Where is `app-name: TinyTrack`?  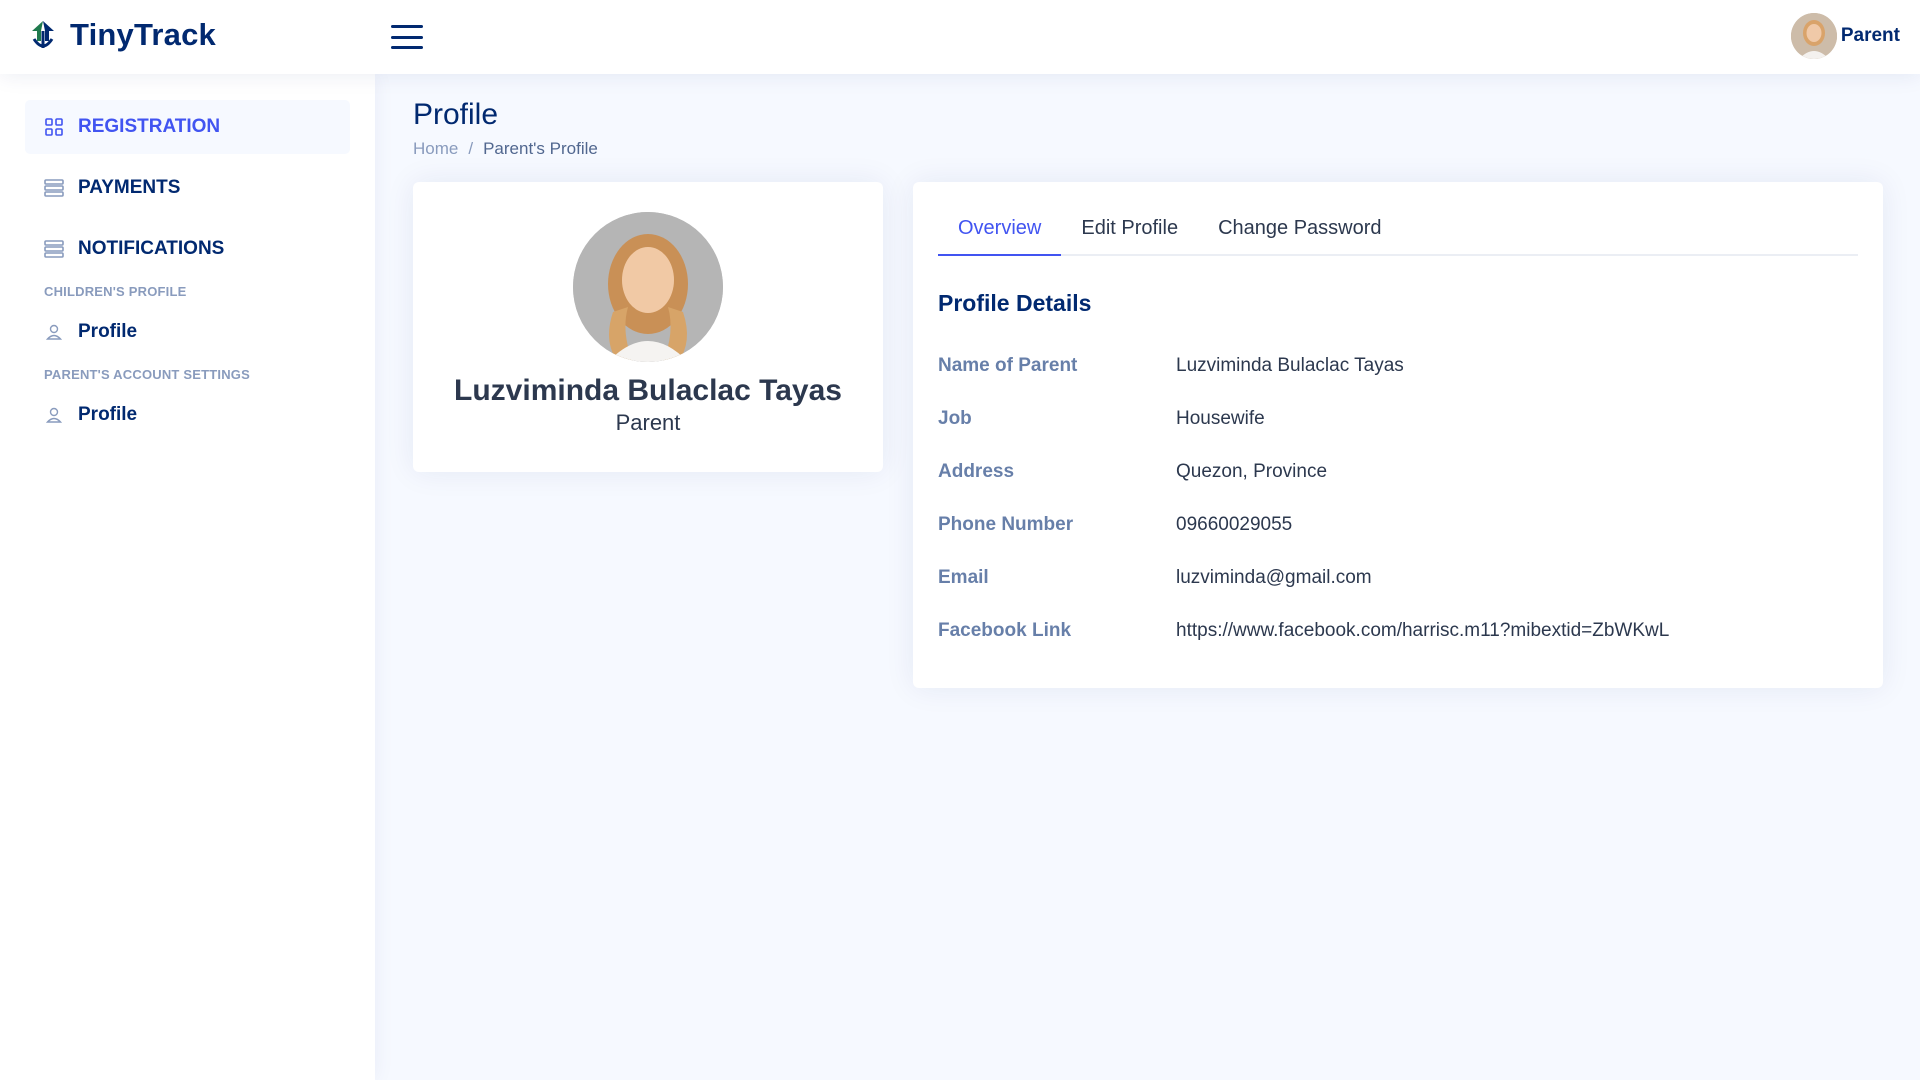 app-name: TinyTrack is located at coordinates (143, 34).